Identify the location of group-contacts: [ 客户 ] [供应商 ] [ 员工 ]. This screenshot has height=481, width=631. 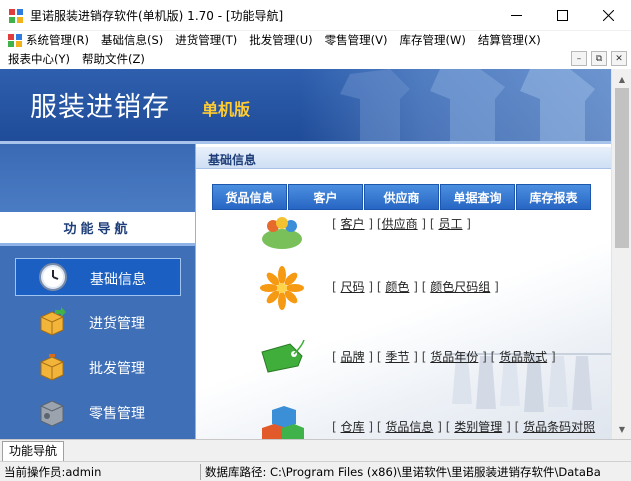
(435, 226).